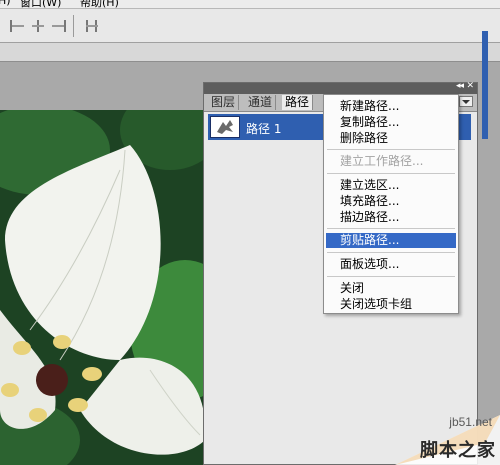 This screenshot has height=465, width=500. What do you see at coordinates (485, 85) in the screenshot?
I see `panel-scrollbar` at bounding box center [485, 85].